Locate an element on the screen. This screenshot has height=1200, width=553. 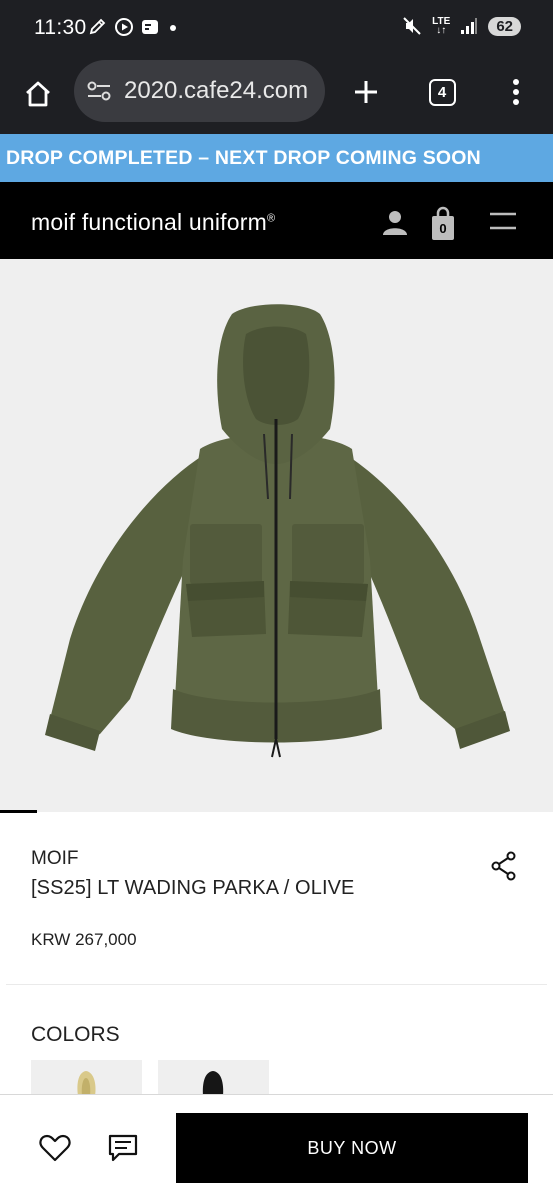
status-bar: 11:30 LTE ↓↑ 62 is located at coordinates (276, 28).